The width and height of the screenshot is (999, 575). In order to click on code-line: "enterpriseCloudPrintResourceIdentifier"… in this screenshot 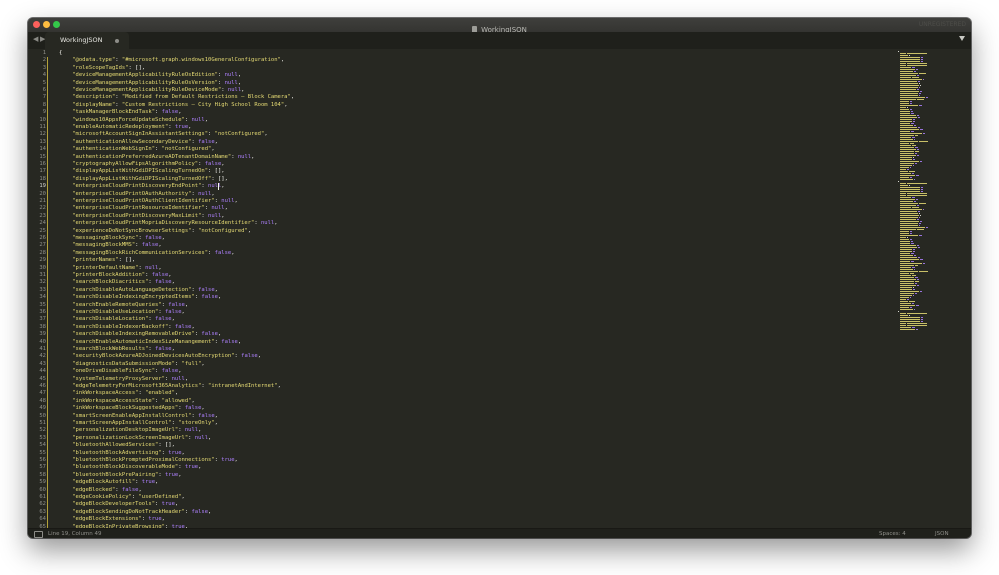, I will do `click(143, 208)`.